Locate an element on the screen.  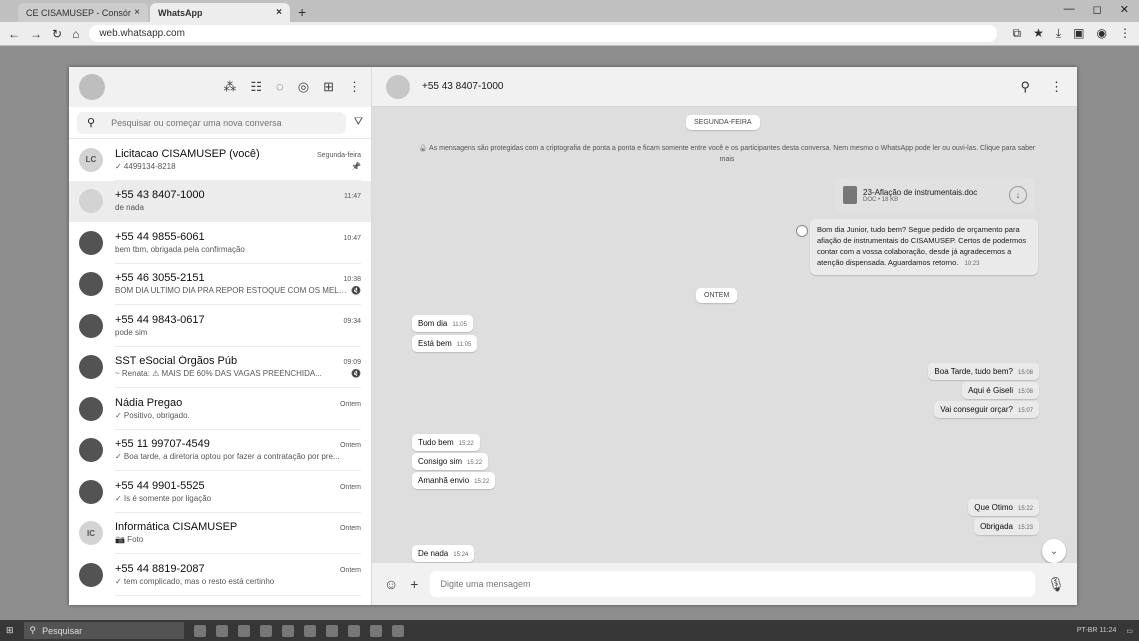
outgoing-message: Boa Tarde, tudo bem? 15:08 is located at coordinates (983, 371).